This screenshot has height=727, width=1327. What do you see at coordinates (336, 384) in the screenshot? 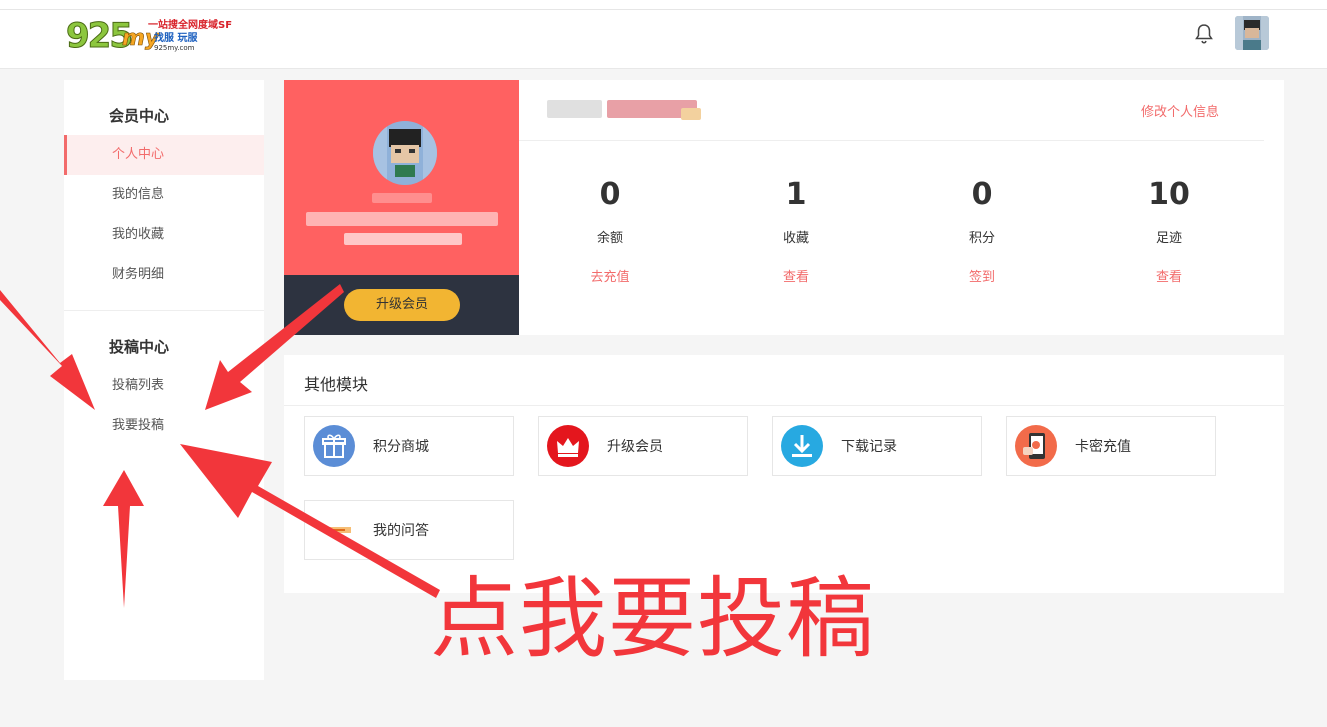
I see `modules-title: 其他模块` at bounding box center [336, 384].